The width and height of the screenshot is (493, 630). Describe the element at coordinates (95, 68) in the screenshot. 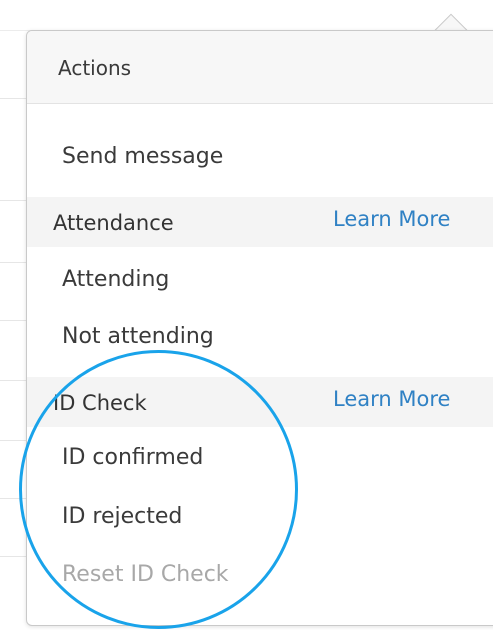

I see `popover-title: Actions` at that location.